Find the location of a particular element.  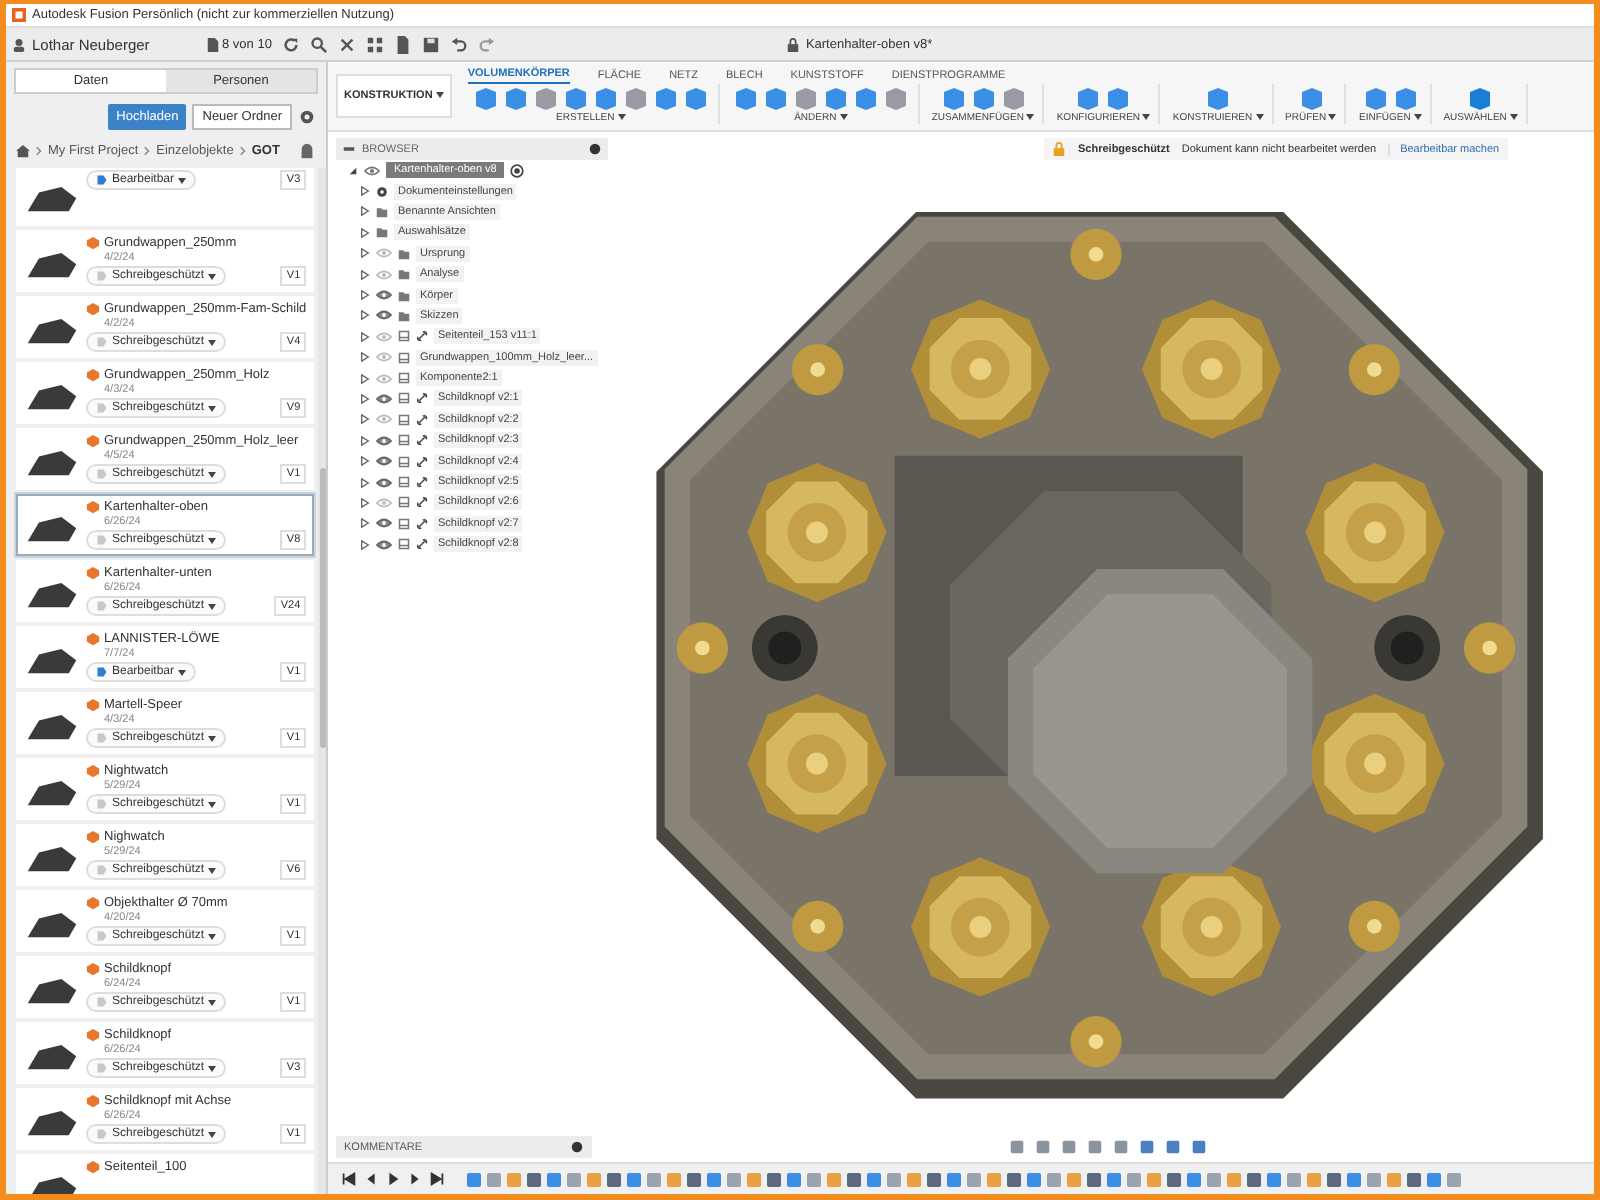

radio-icon is located at coordinates (517, 170).